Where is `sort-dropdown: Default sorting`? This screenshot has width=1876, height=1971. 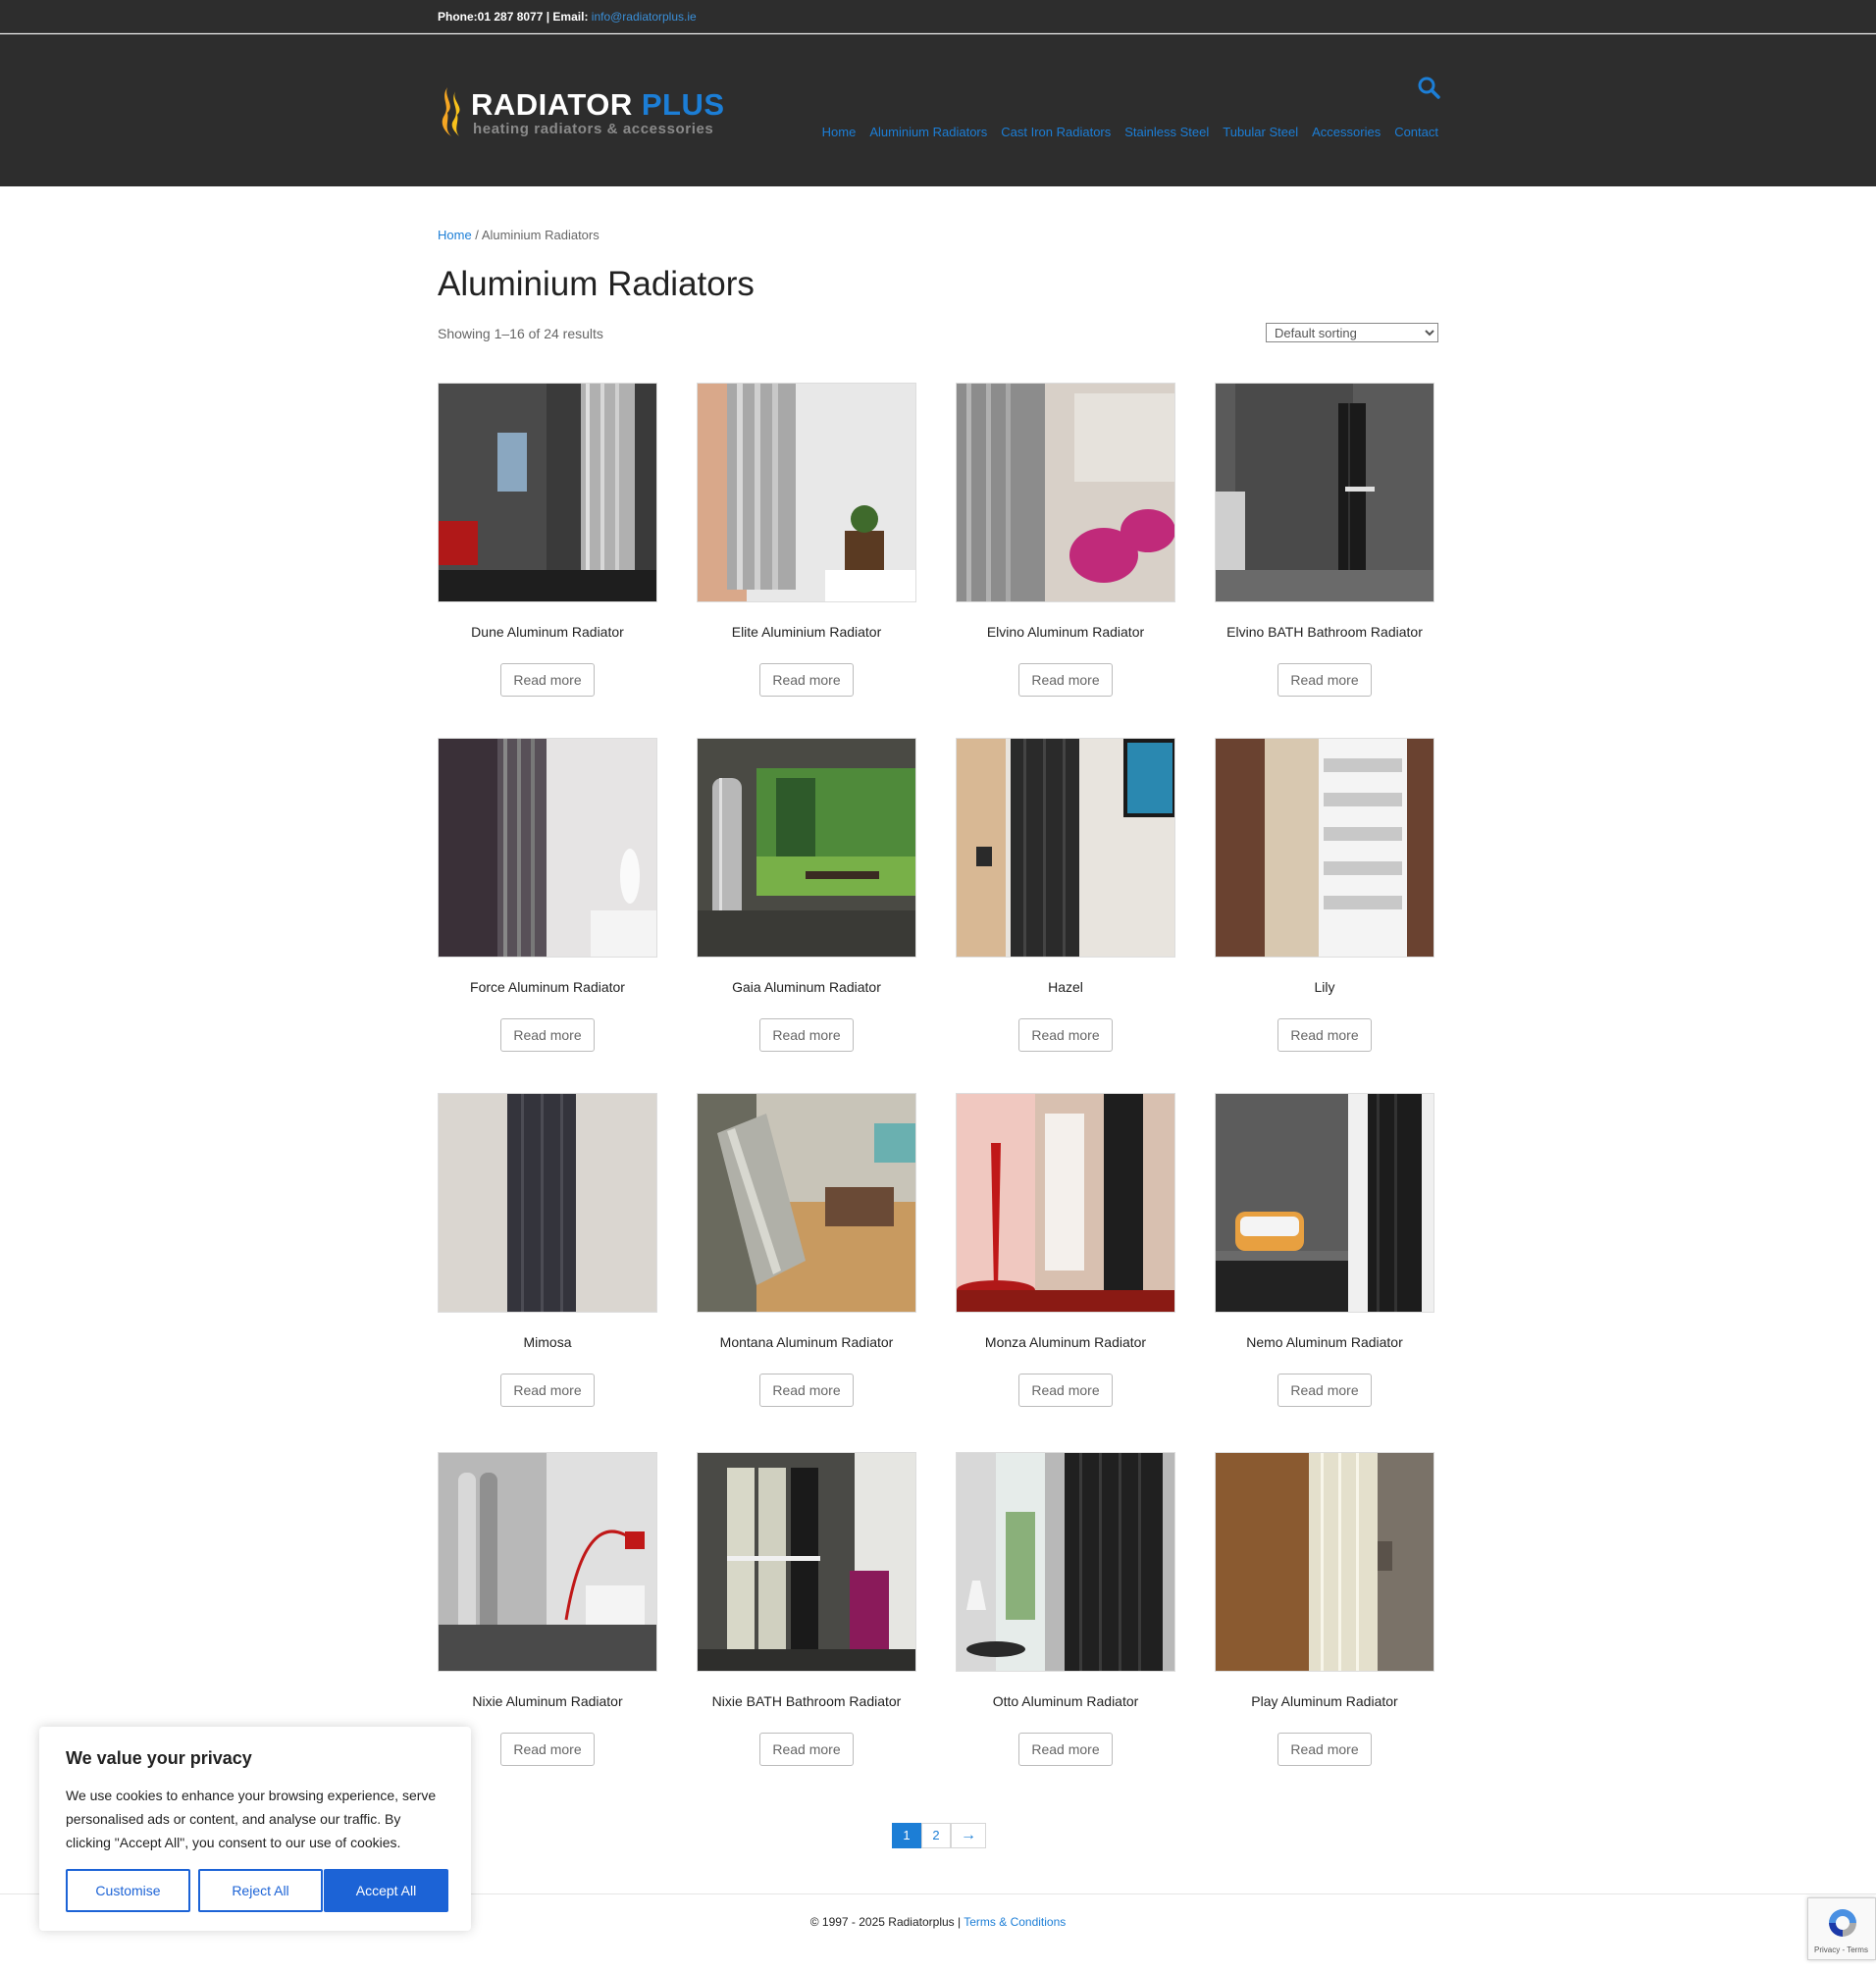 sort-dropdown: Default sorting is located at coordinates (1352, 333).